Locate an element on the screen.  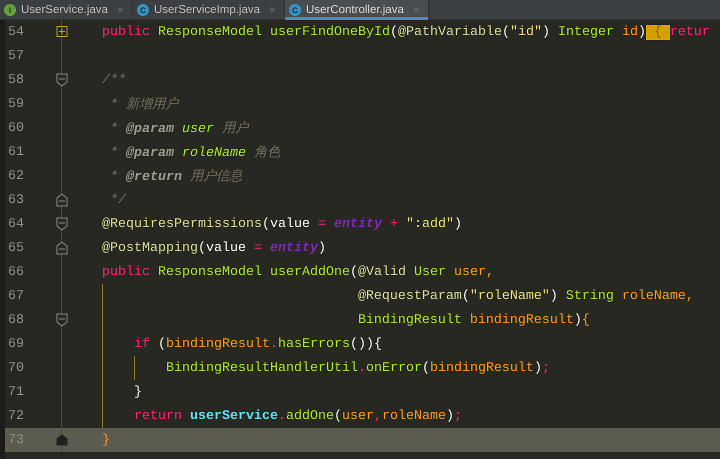
line-number: 57 is located at coordinates (16, 56).